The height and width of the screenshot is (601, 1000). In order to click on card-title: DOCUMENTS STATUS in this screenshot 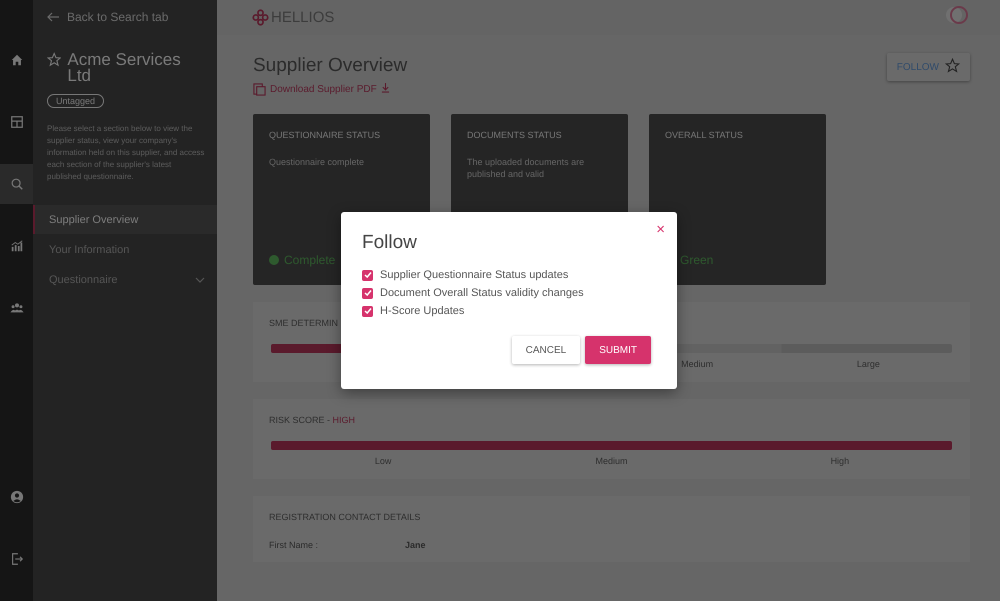, I will do `click(515, 135)`.